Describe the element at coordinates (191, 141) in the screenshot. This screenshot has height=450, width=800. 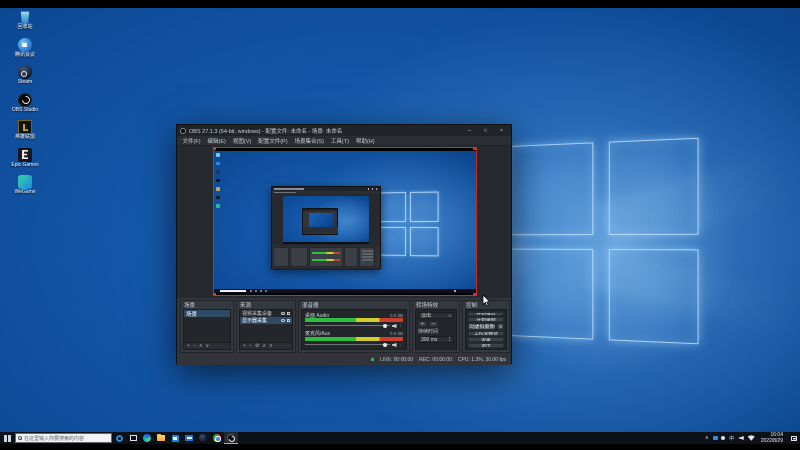
I see `menu-file: 文件(F)` at that location.